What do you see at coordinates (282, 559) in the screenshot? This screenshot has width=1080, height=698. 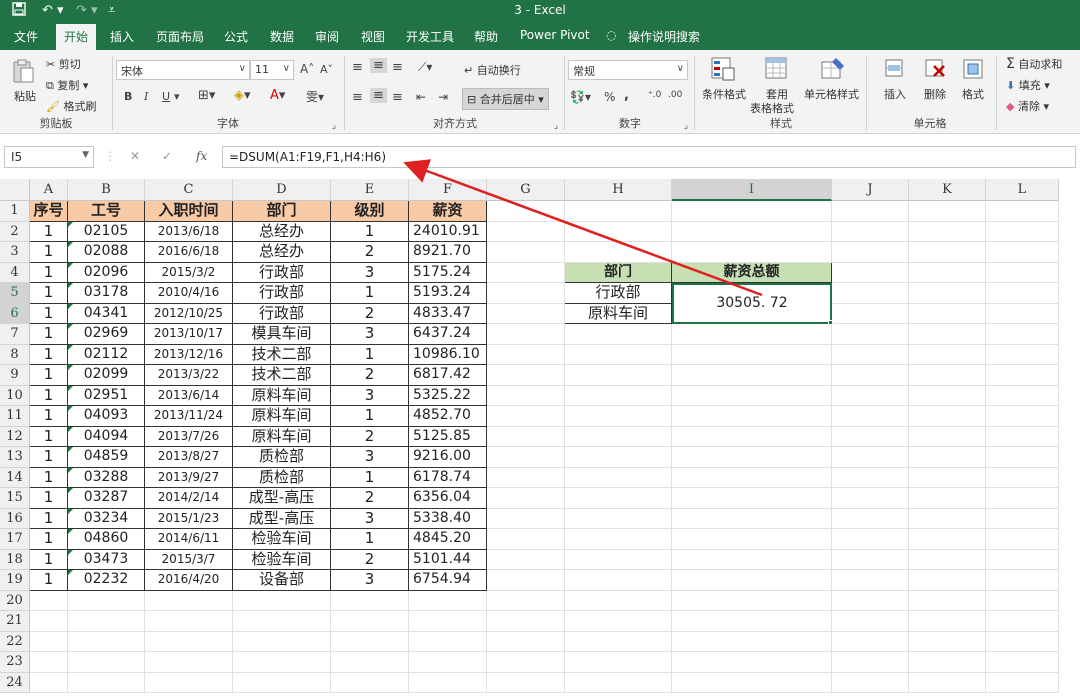 I see `table-data-cell: 检验车间` at bounding box center [282, 559].